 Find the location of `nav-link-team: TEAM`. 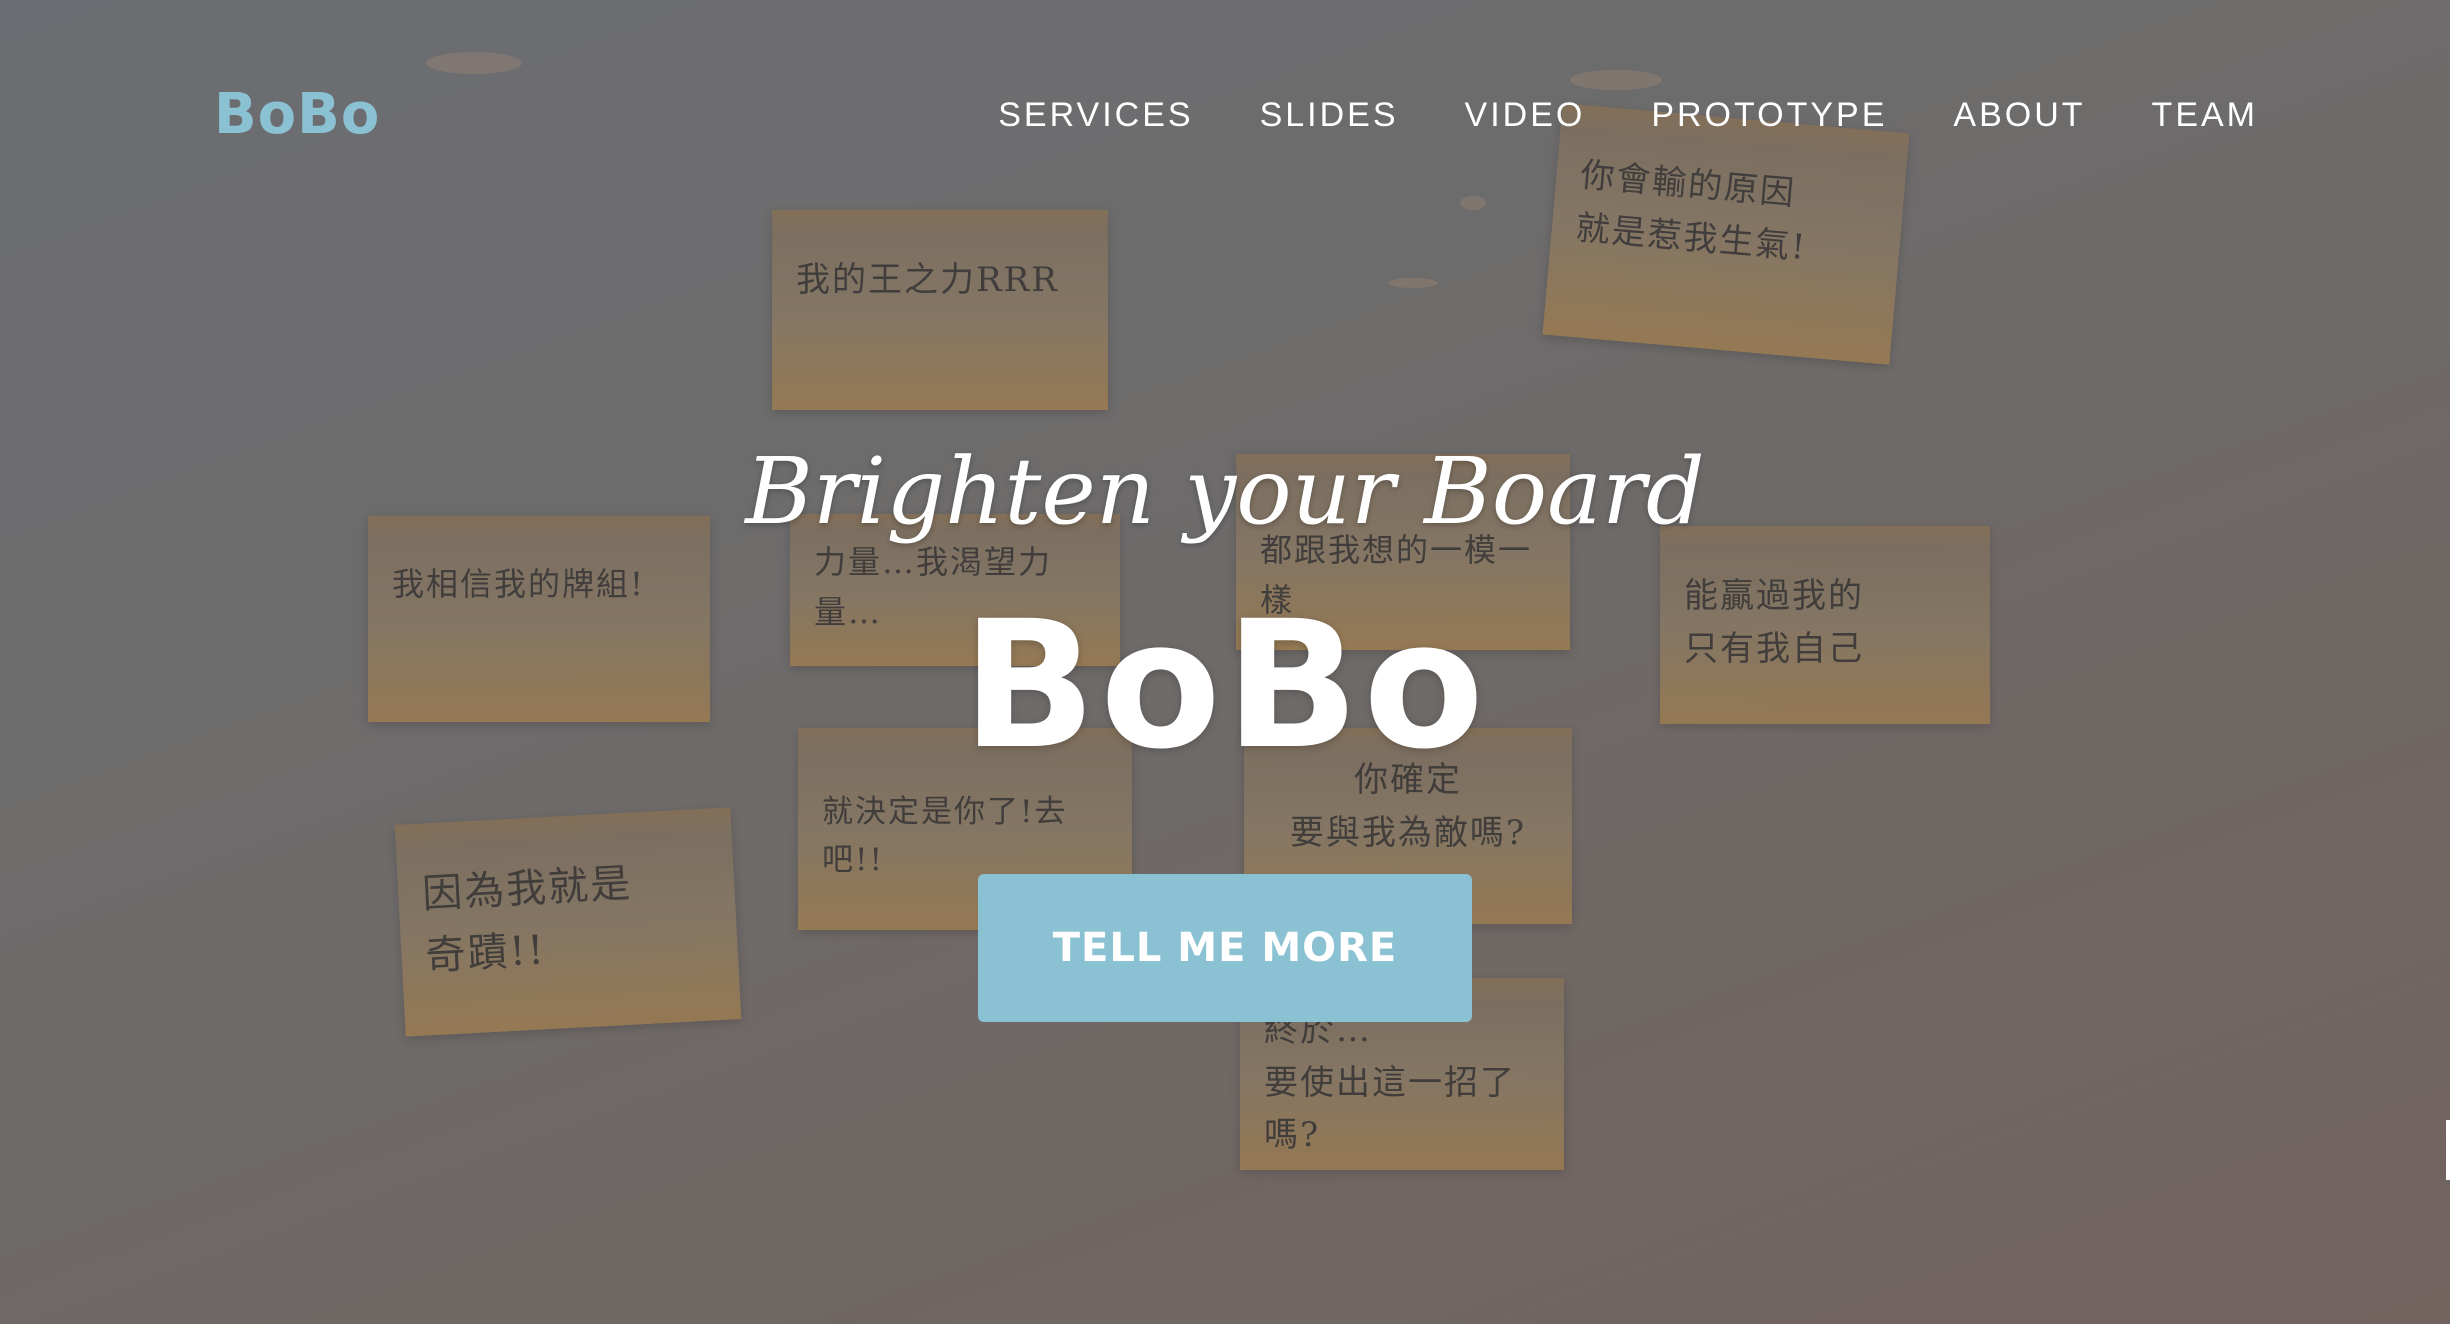

nav-link-team: TEAM is located at coordinates (2205, 115).